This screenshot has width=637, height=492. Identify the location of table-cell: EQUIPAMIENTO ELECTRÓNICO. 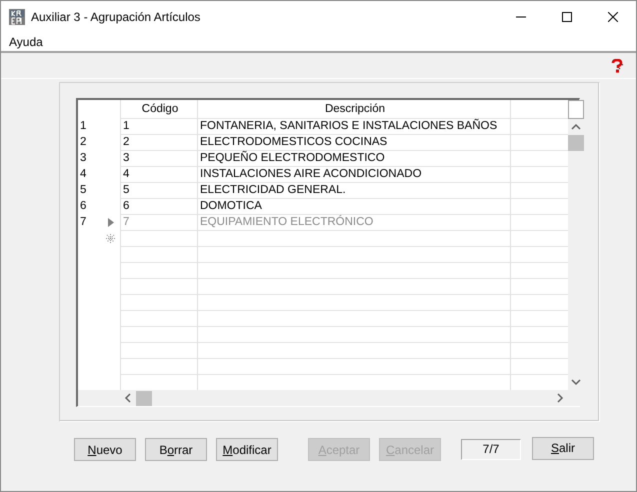
(287, 222).